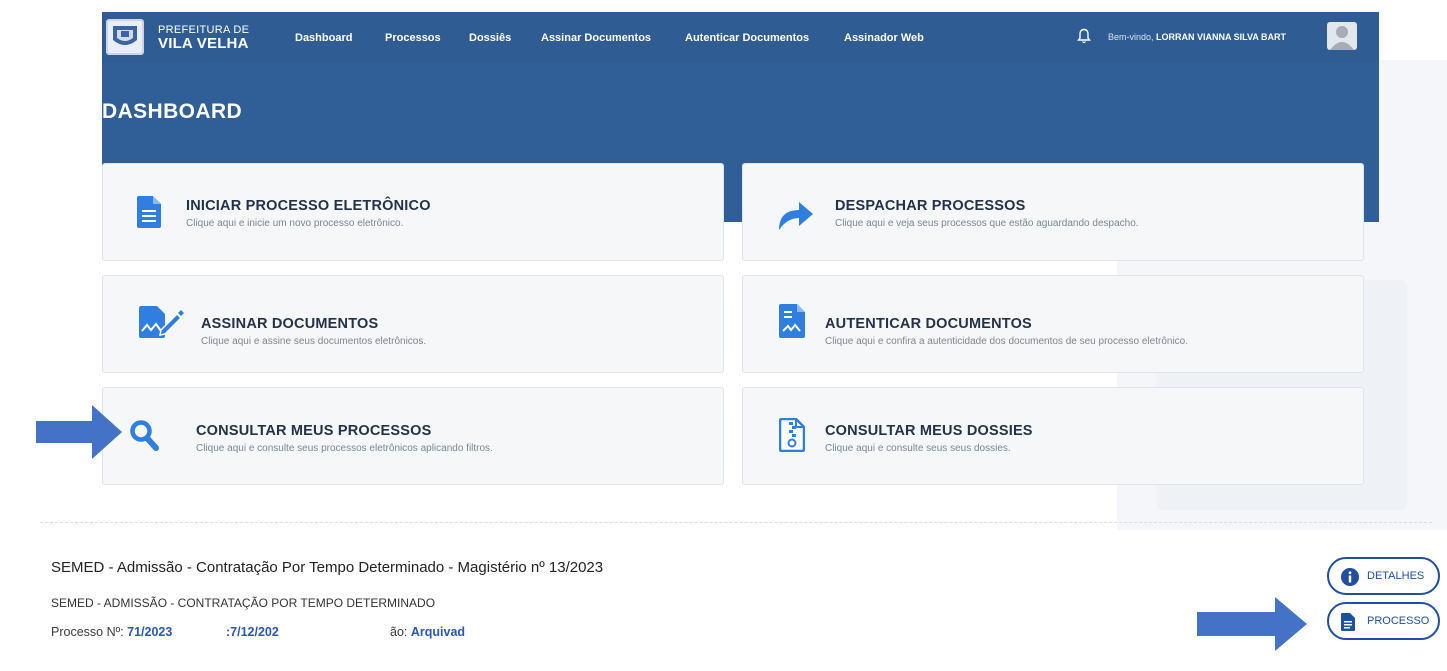  What do you see at coordinates (1396, 576) in the screenshot?
I see `details-button-label: DETALHES` at bounding box center [1396, 576].